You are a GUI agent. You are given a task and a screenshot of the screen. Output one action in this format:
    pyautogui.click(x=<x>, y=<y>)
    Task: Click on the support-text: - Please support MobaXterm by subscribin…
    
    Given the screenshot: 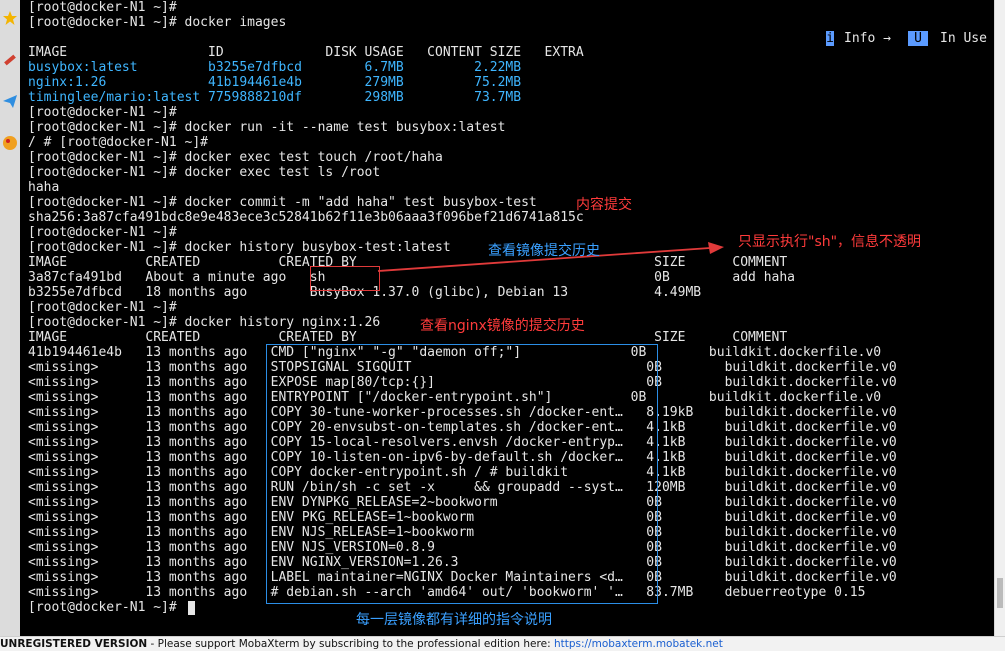 What is the action you would take?
    pyautogui.click(x=350, y=644)
    